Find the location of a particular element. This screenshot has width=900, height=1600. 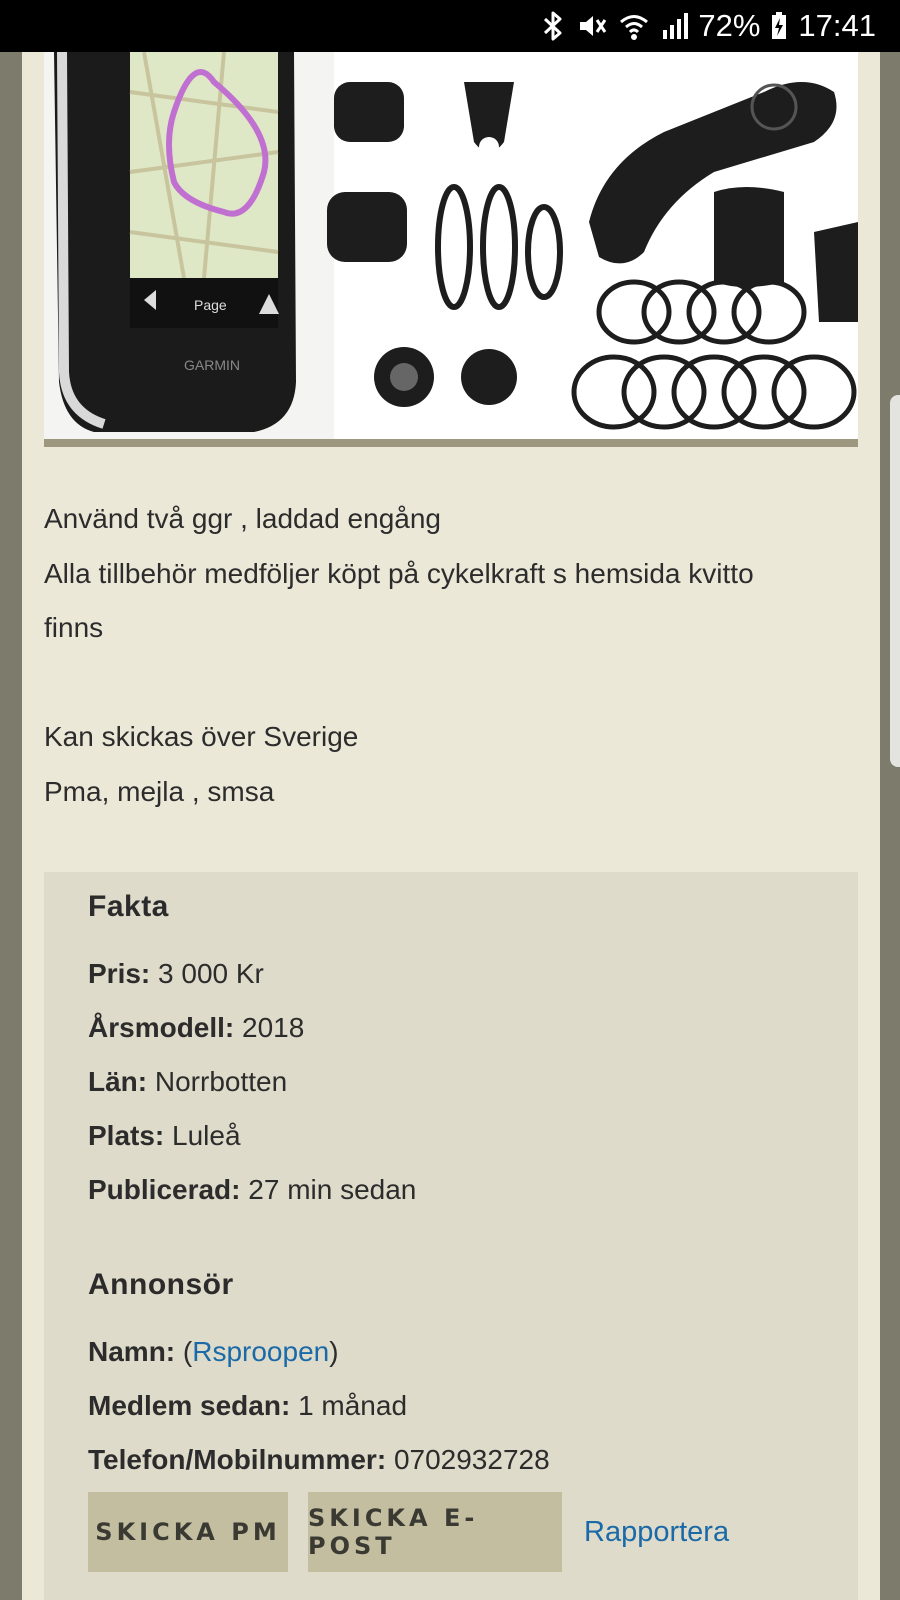

fact-county: Län: Norrbotten is located at coordinates (187, 1082).